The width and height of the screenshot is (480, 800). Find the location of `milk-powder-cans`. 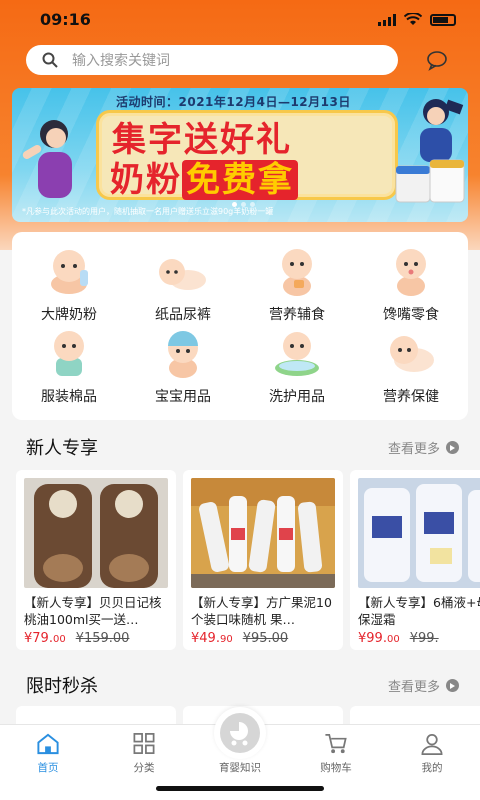

milk-powder-cans is located at coordinates (430, 181).